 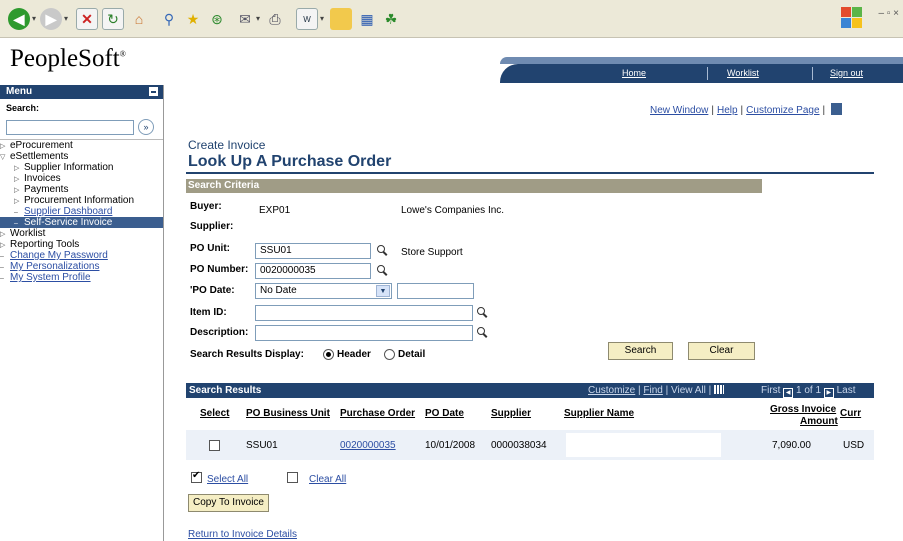 I want to click on menu-item-esettlements: ▽ eSettlements, so click(x=81, y=156).